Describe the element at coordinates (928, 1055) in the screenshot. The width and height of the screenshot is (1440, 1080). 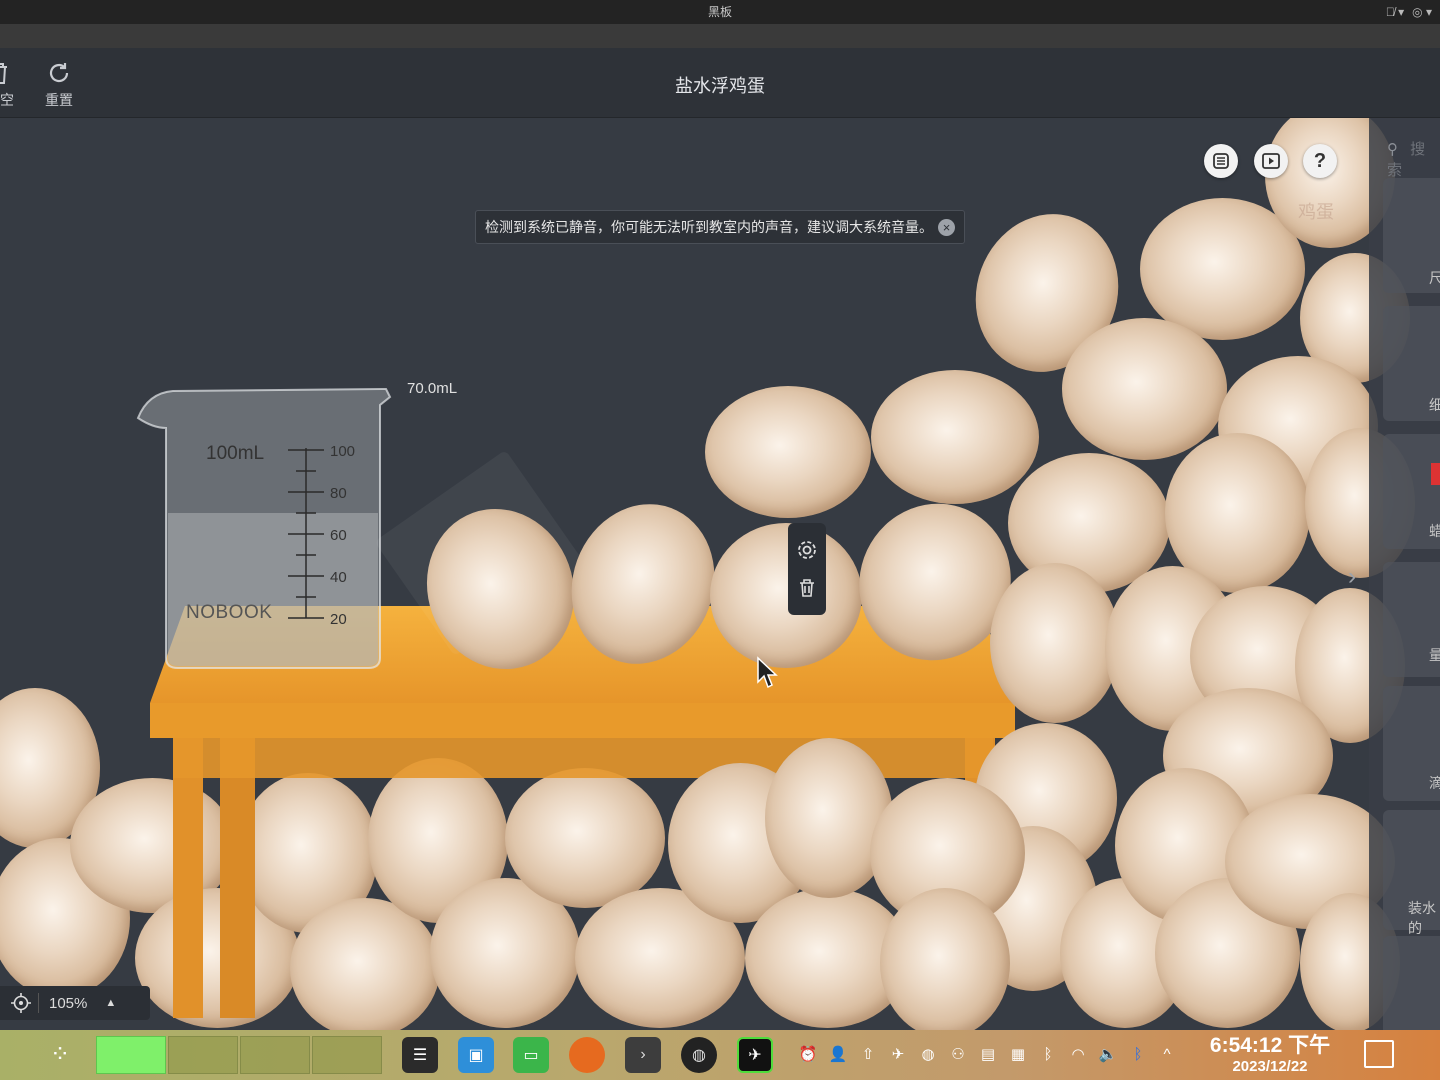
I see `obs-tray-icon: ◍` at that location.